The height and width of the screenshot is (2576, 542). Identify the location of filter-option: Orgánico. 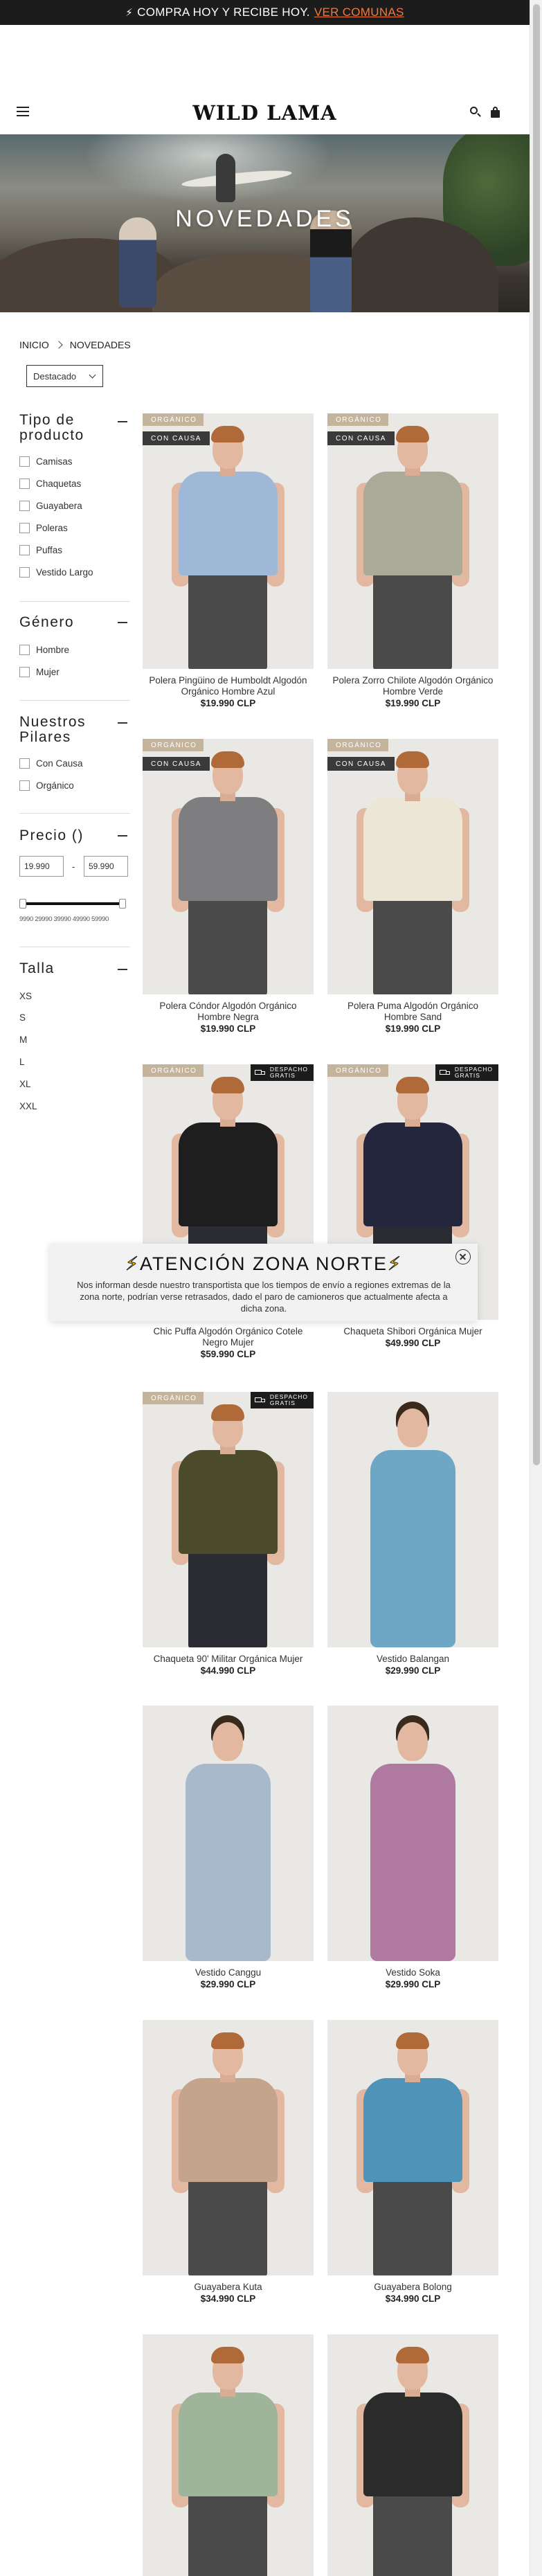
(46, 785).